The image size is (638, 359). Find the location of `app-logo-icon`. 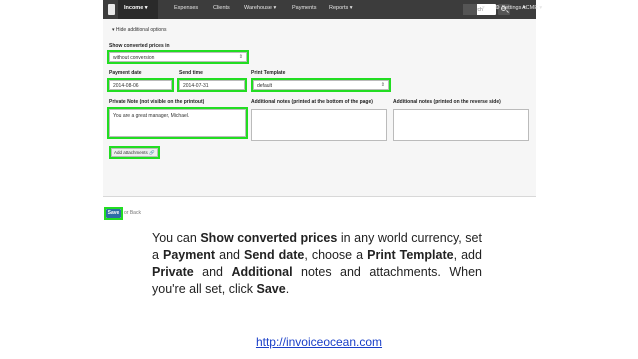

app-logo-icon is located at coordinates (111, 9).